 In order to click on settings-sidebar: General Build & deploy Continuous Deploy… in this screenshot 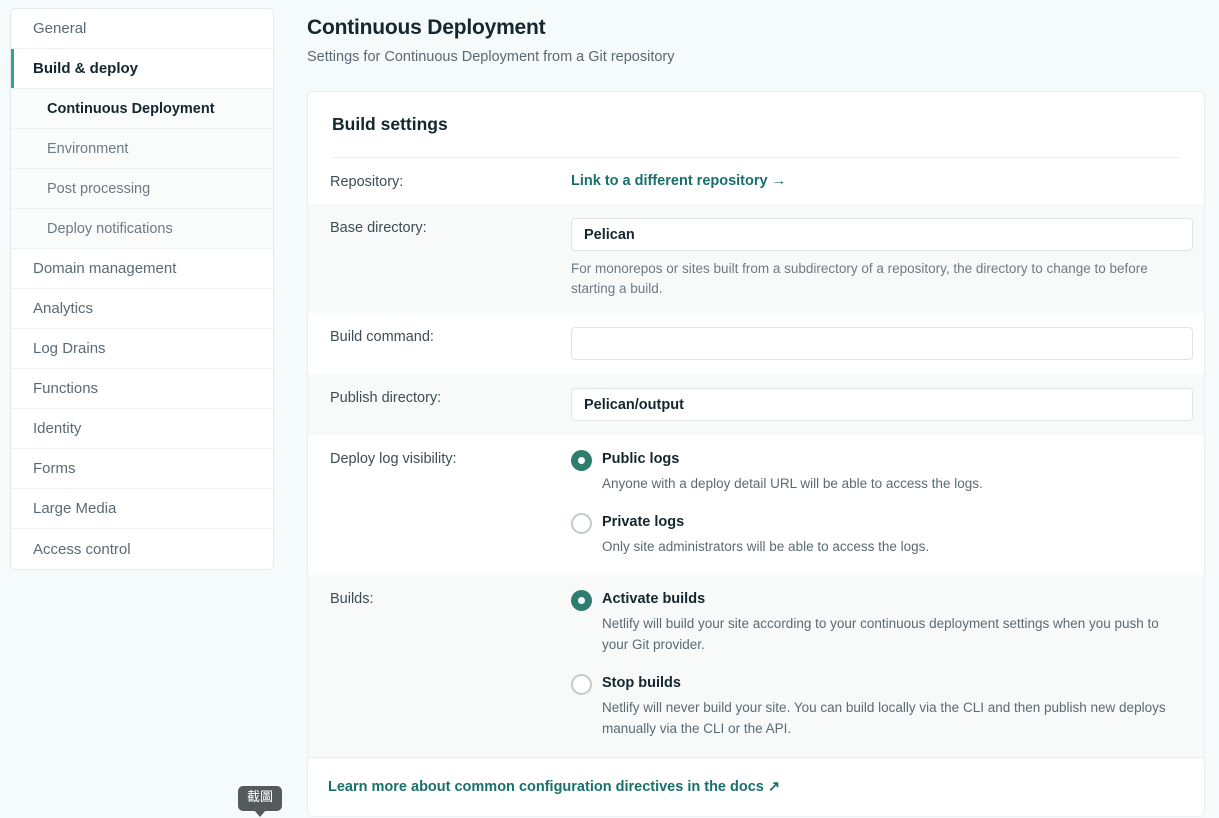, I will do `click(142, 289)`.